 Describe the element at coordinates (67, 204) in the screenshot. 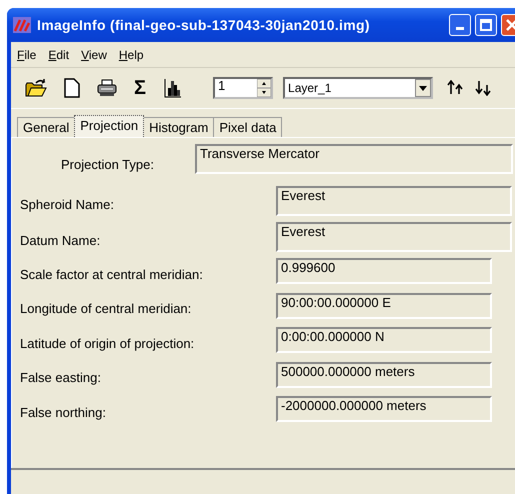

I see `field-label: Spheroid Name:` at that location.